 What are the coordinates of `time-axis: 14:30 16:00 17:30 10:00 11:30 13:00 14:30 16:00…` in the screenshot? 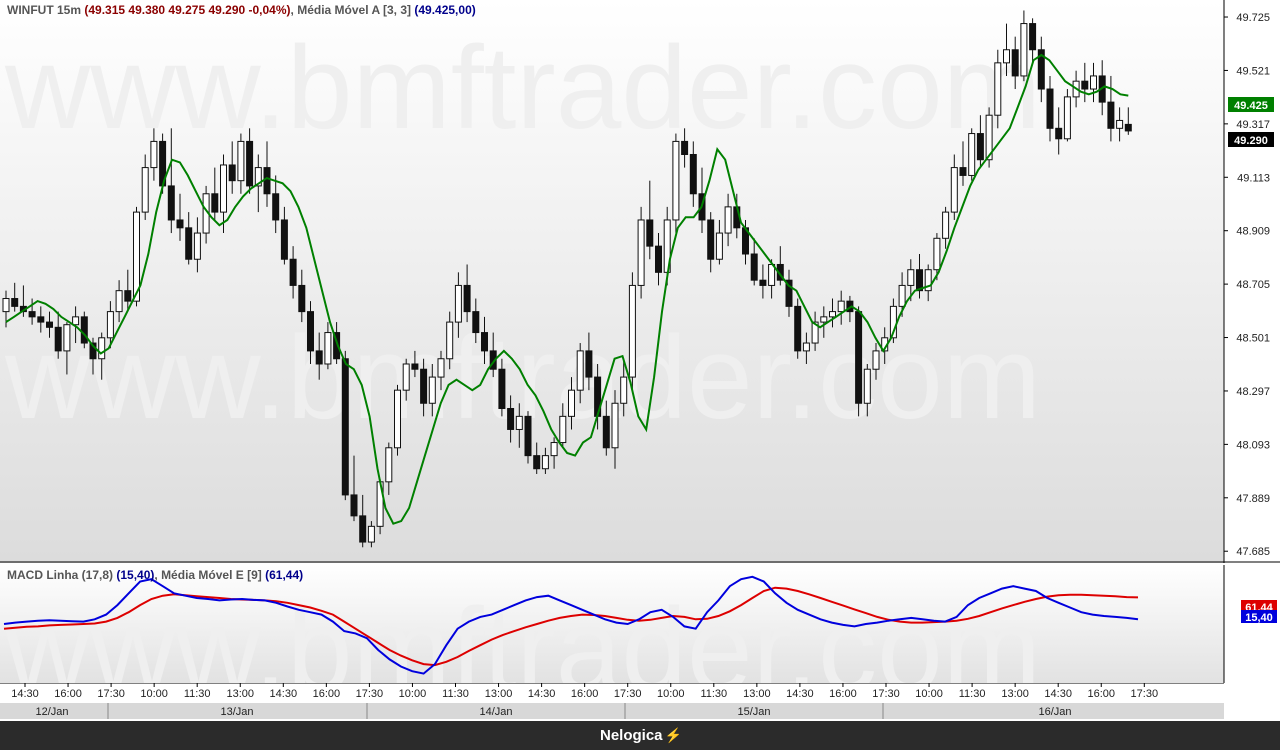 It's located at (640, 701).